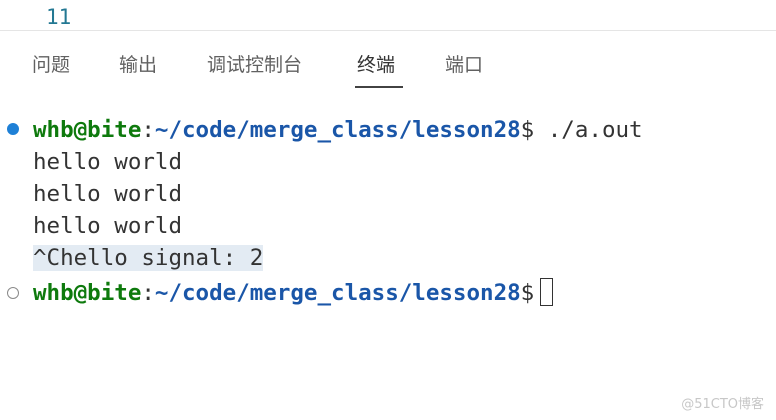  I want to click on line-number: 11, so click(59, 17).